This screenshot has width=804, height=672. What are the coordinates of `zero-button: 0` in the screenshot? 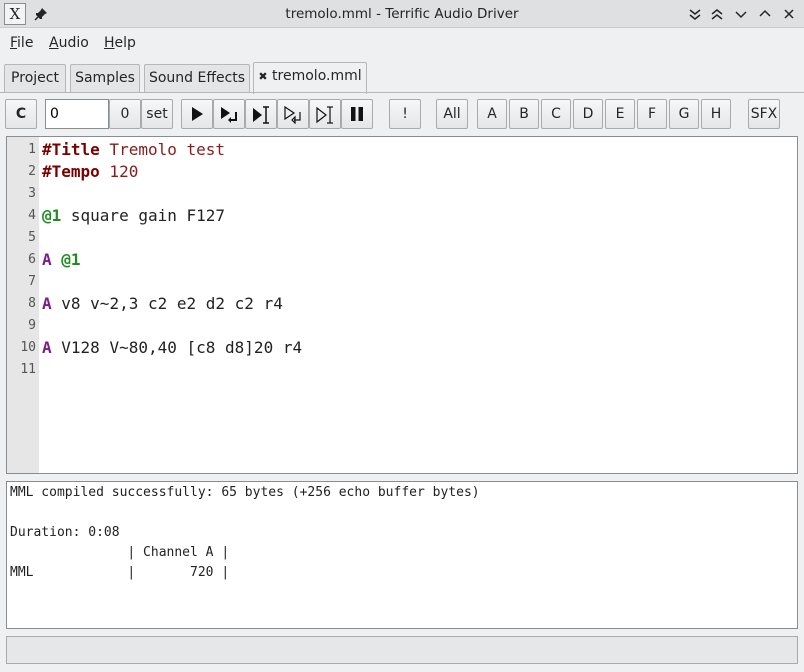 It's located at (125, 114).